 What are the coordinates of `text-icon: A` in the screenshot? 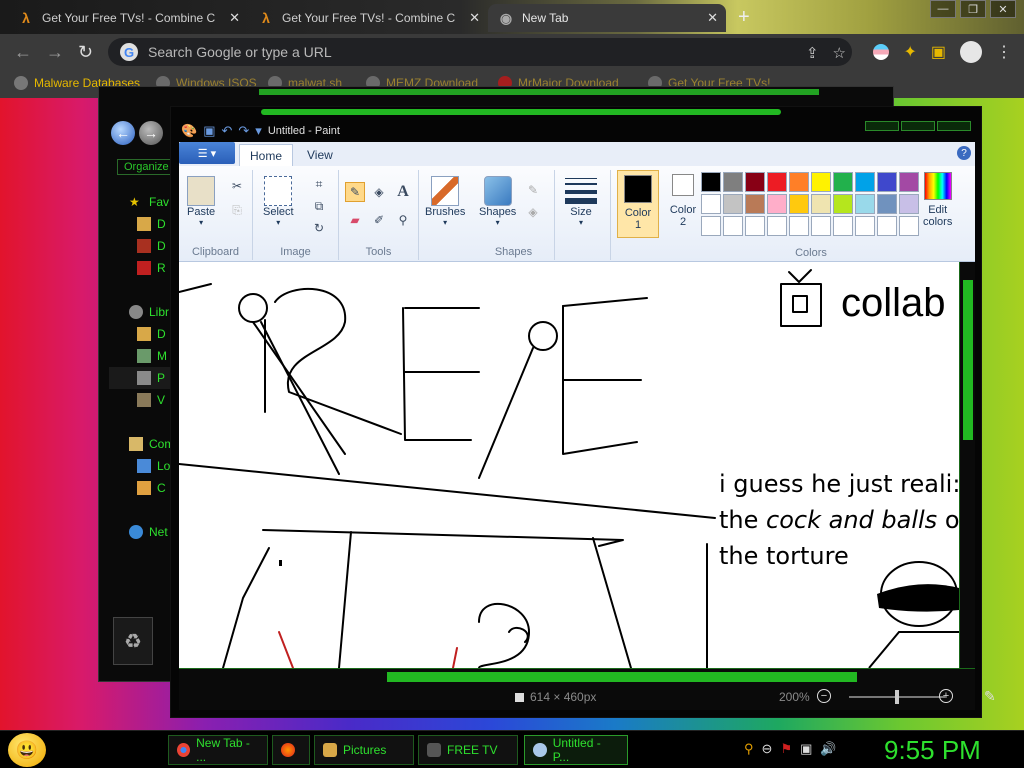 It's located at (403, 192).